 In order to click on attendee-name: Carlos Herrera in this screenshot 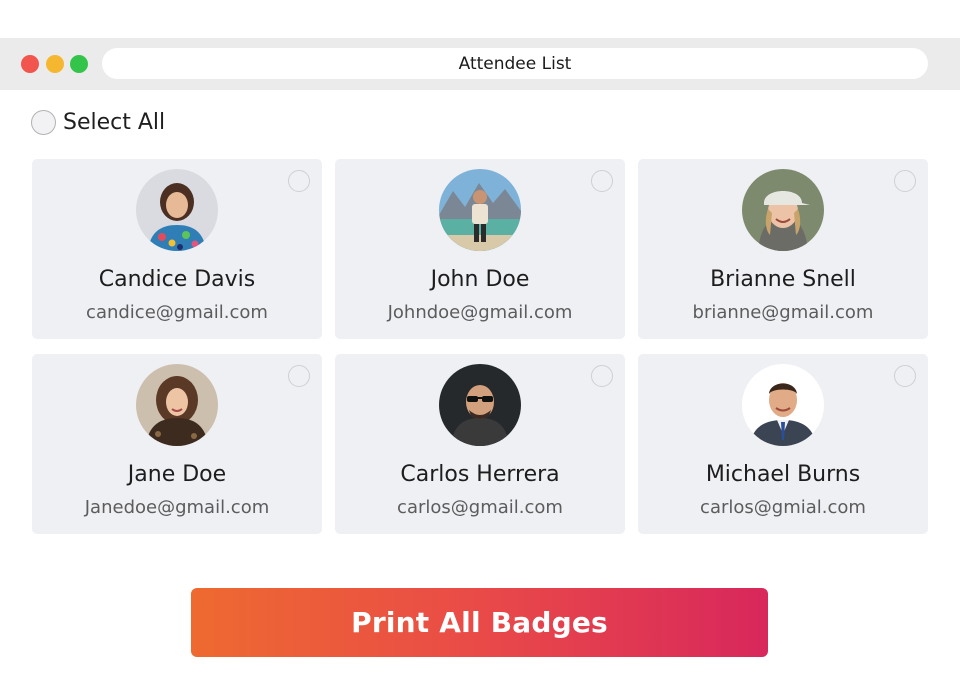, I will do `click(480, 474)`.